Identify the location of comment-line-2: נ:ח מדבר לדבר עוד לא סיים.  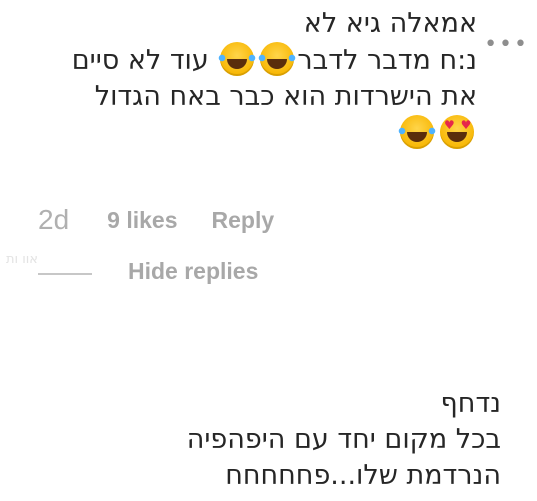
(242, 60).